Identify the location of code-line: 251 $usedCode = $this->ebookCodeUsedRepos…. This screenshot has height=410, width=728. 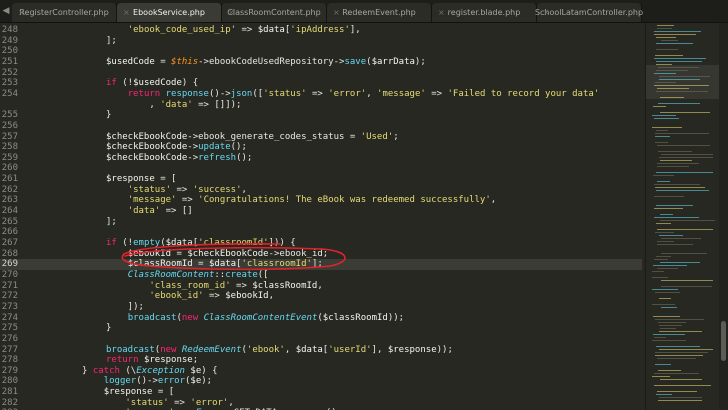
(321, 62).